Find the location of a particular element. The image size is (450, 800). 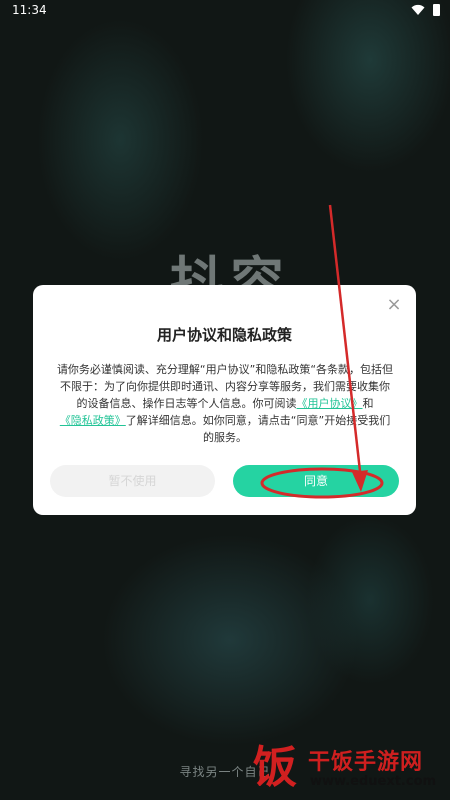

status-icons is located at coordinates (425, 10).